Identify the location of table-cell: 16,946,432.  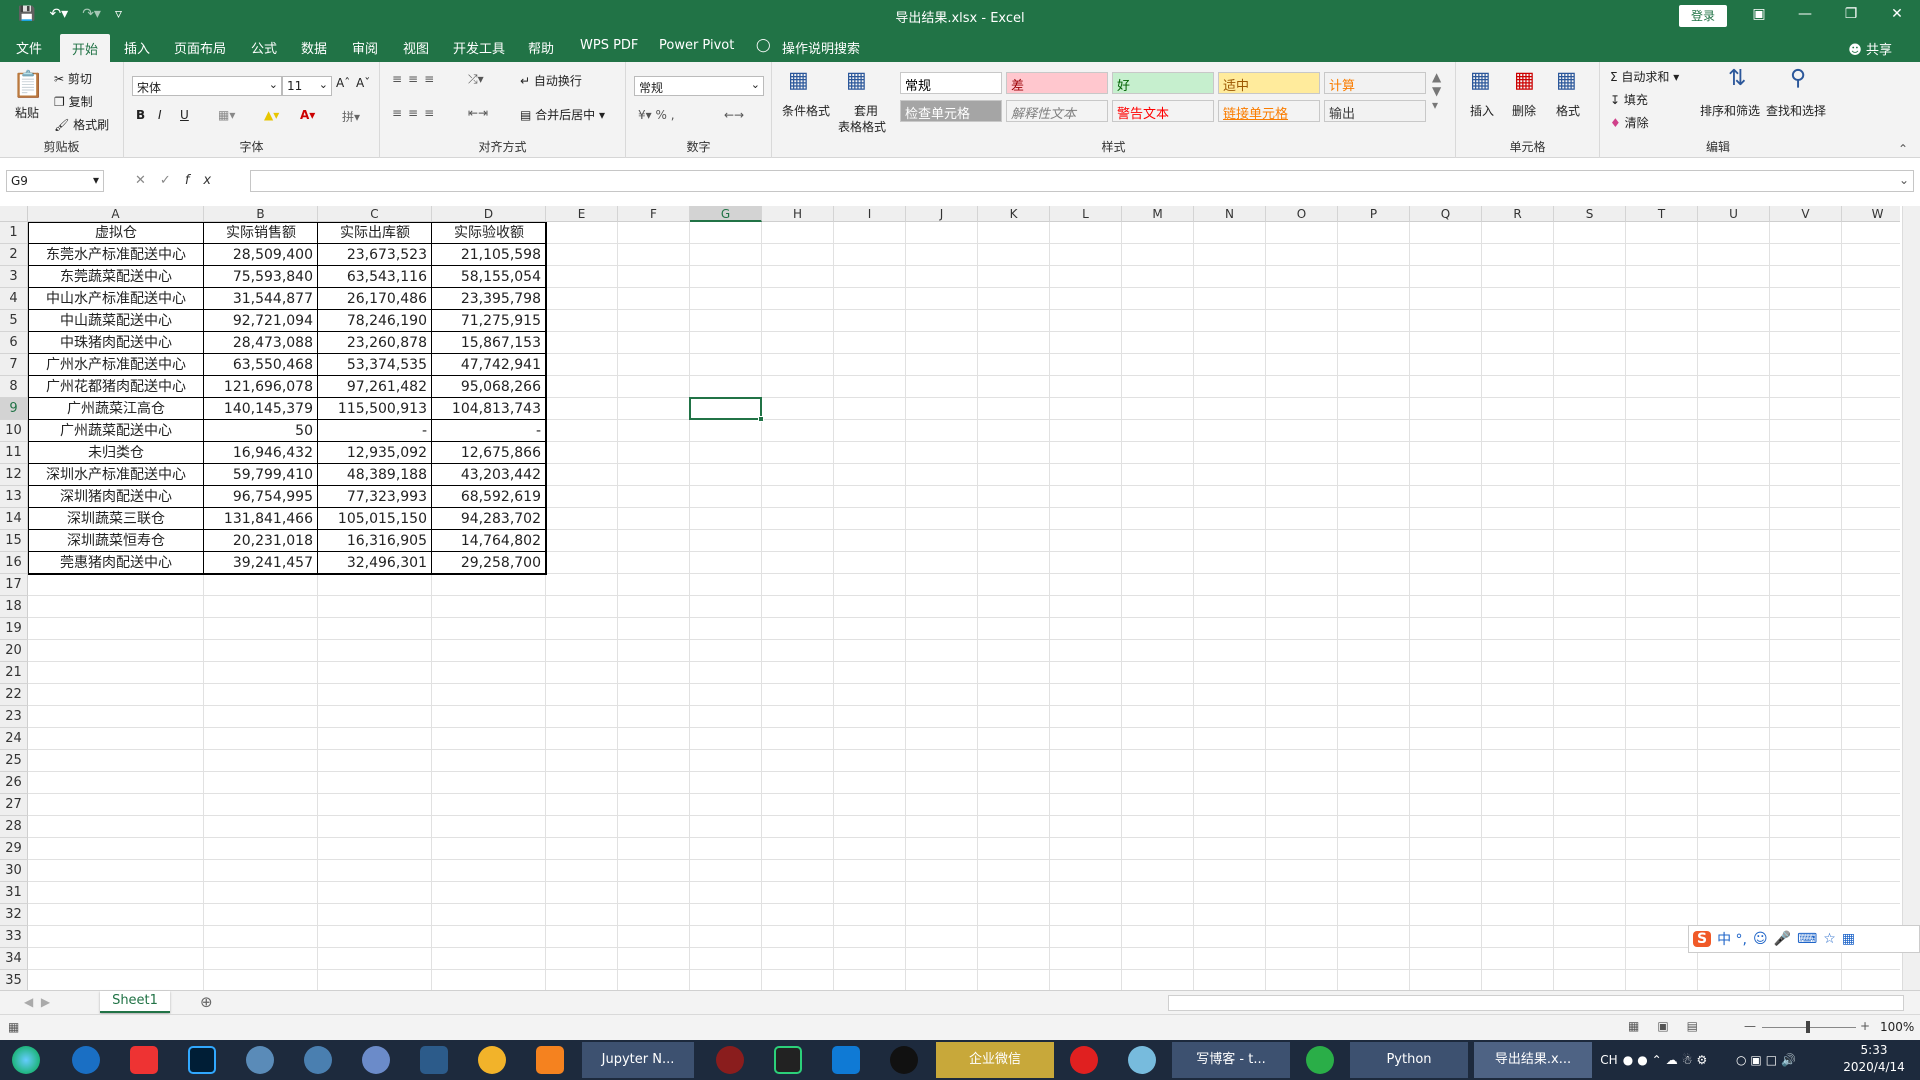
(261, 453).